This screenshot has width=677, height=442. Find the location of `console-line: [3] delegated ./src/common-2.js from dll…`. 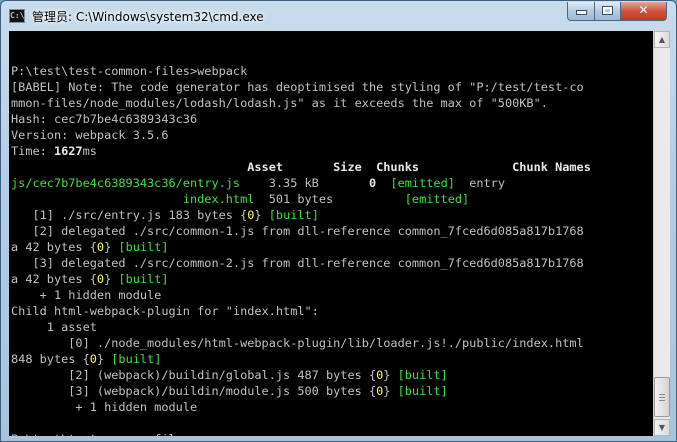

console-line: [3] delegated ./src/common-2.js from dll… is located at coordinates (331, 263).